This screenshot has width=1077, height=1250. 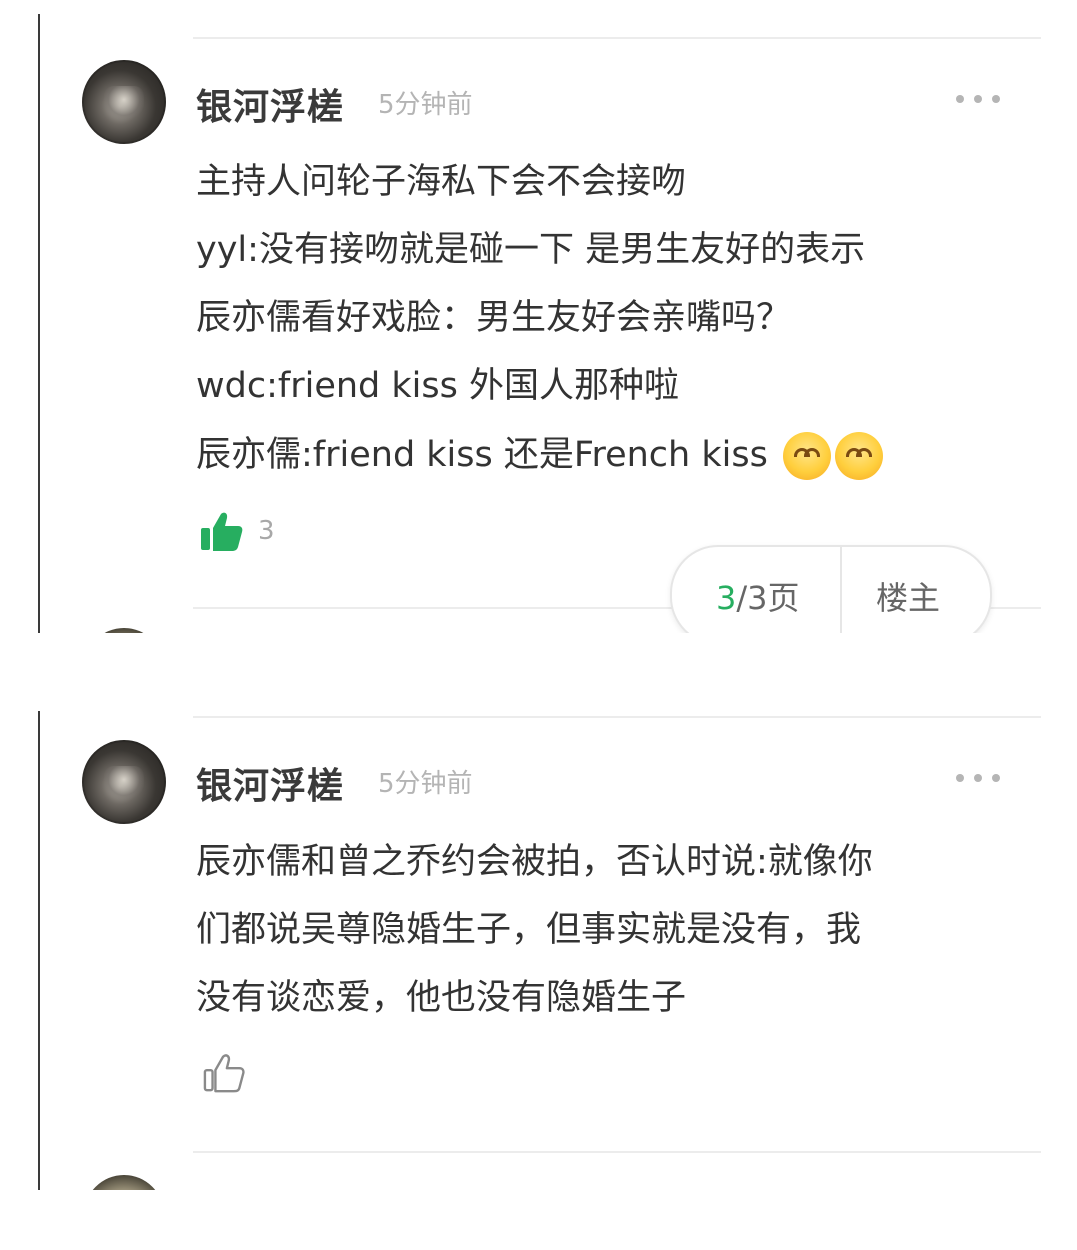 What do you see at coordinates (529, 930) in the screenshot?
I see `comment-line: 们都说吴尊隐婚生子，但事实就是没有，我` at bounding box center [529, 930].